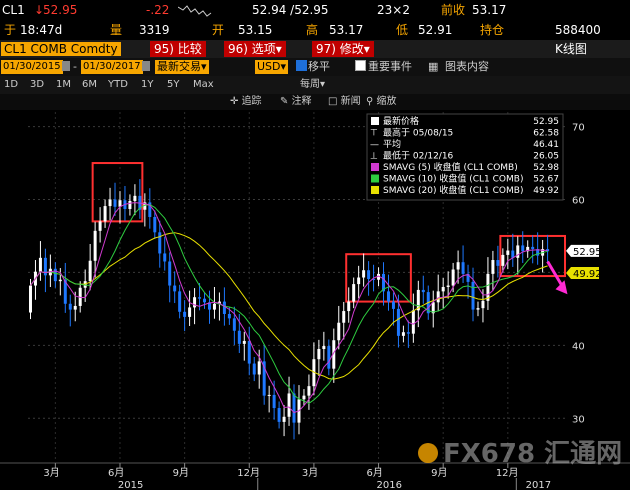 This screenshot has width=630, height=490. Describe the element at coordinates (158, 10) in the screenshot. I see `net-change: -.22` at that location.